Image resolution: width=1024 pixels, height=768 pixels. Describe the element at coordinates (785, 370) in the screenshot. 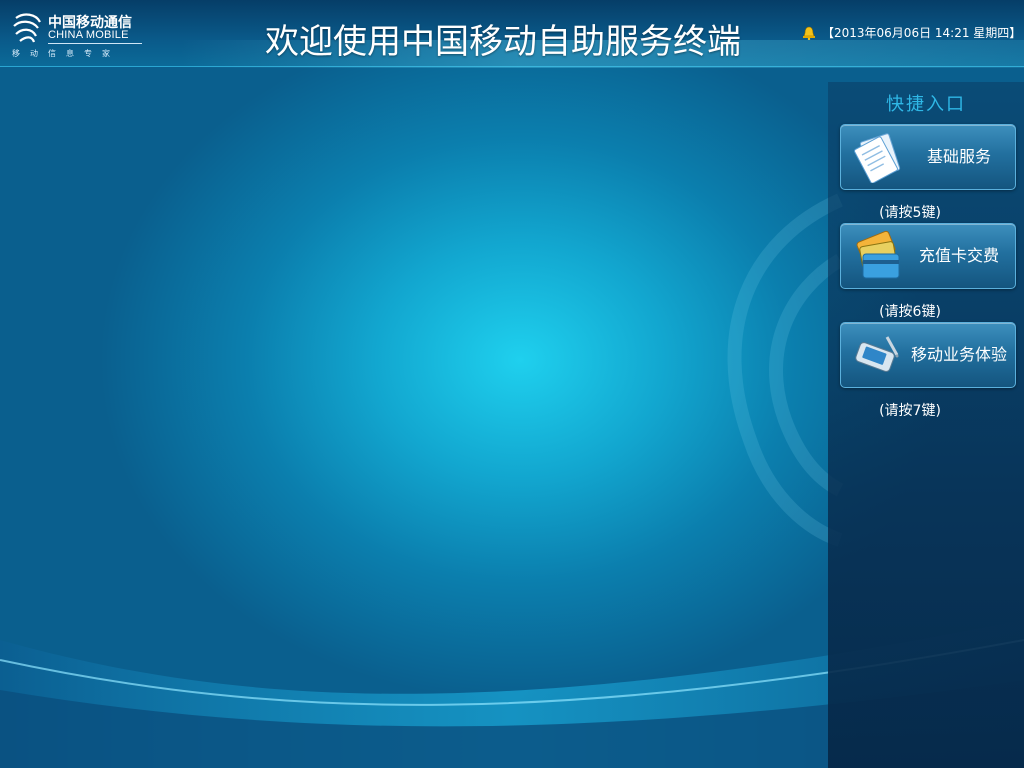

I see `background-logo-watermark` at that location.